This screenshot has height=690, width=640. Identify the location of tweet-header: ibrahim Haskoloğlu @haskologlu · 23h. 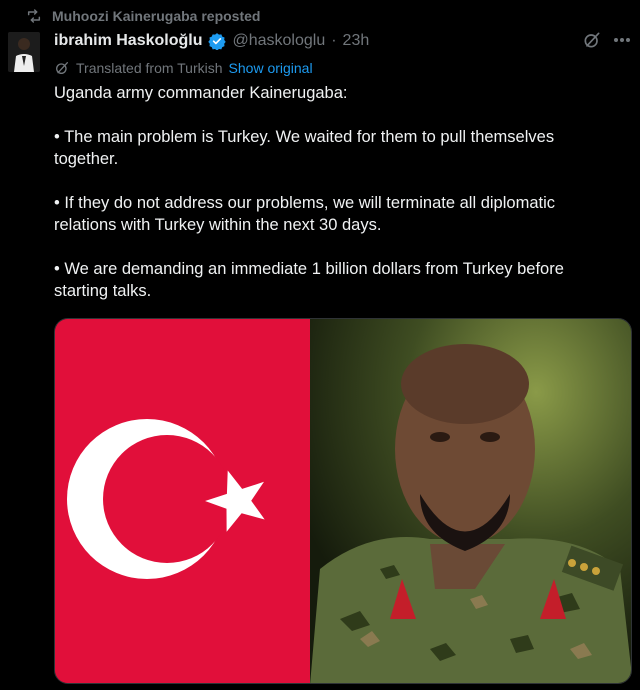
(211, 41).